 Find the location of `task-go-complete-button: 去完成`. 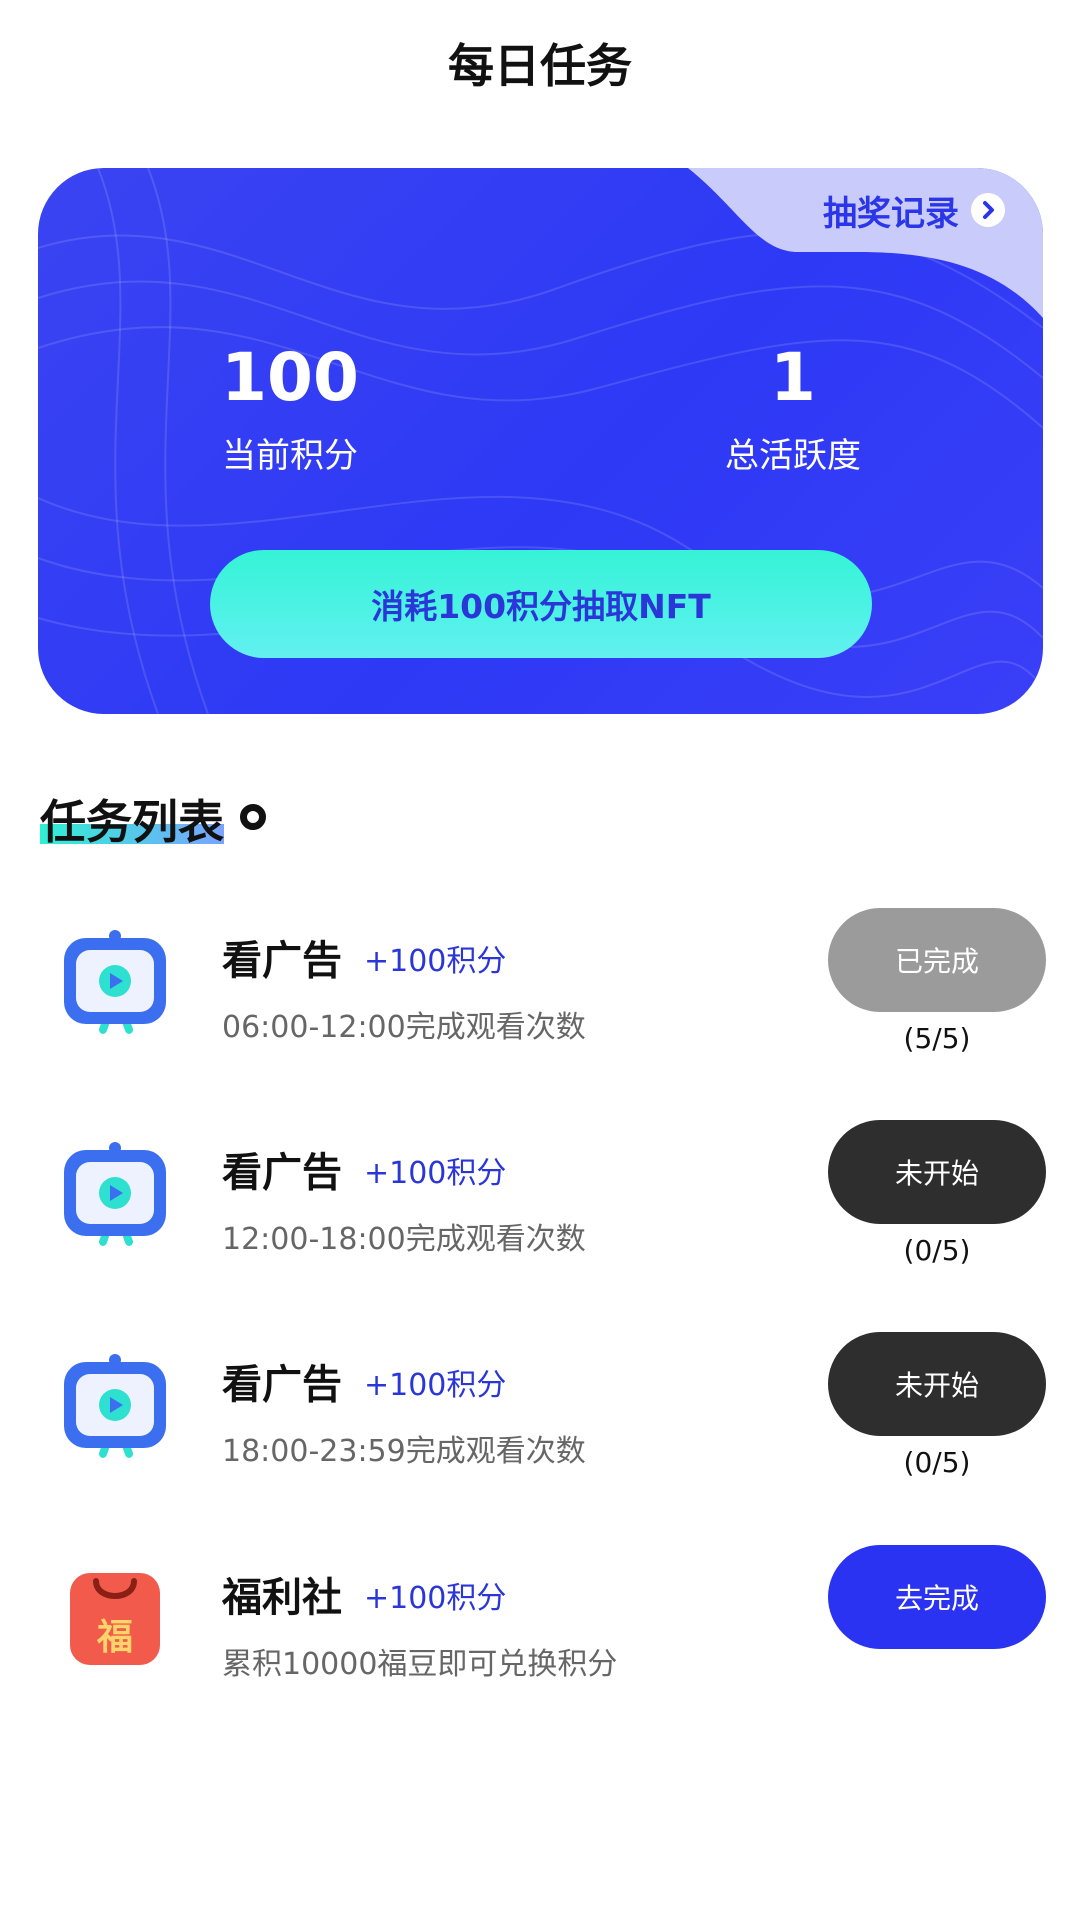

task-go-complete-button: 去完成 is located at coordinates (937, 1597).